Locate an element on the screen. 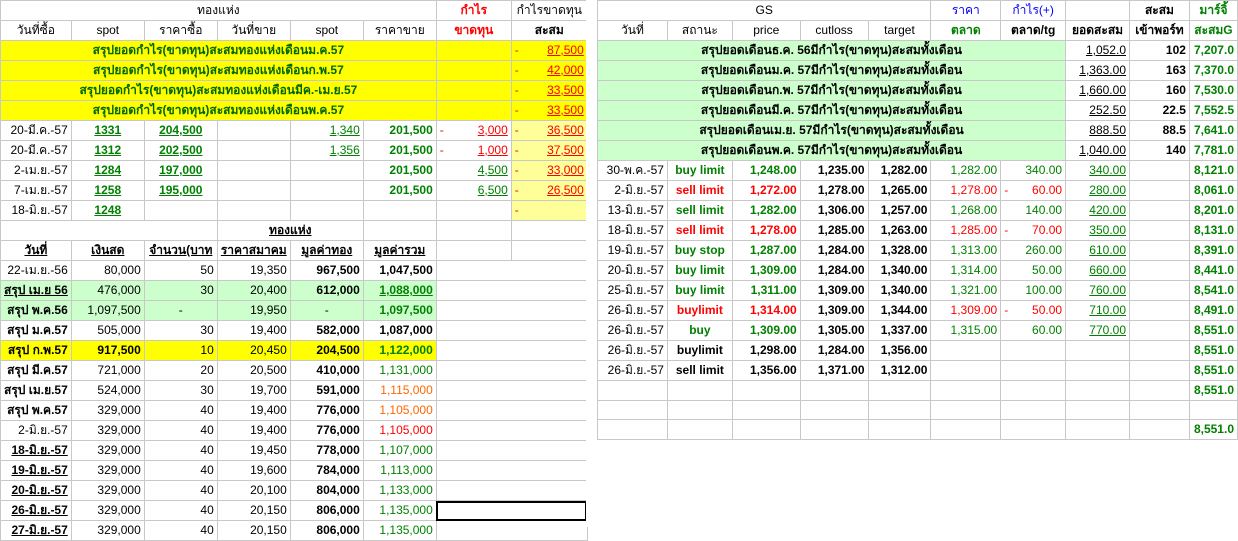  buy-price: 202,500 is located at coordinates (180, 150).